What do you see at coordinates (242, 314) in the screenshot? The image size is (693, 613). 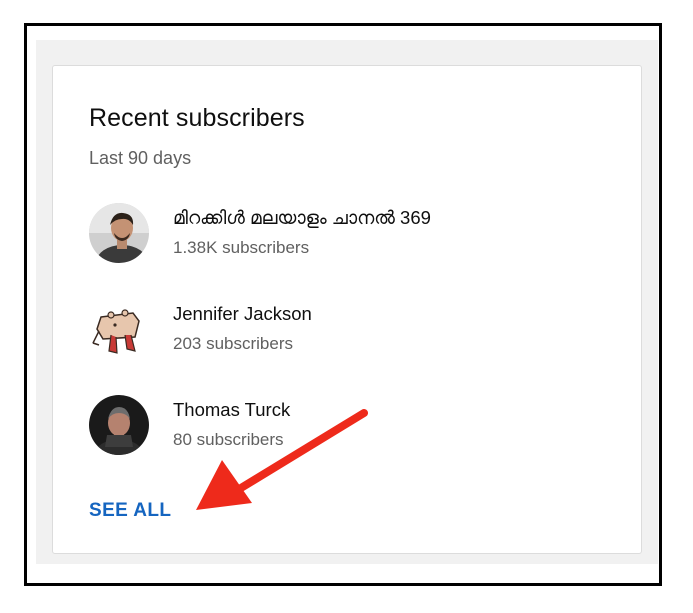 I see `subscriber-name: Jennifer Jackson` at bounding box center [242, 314].